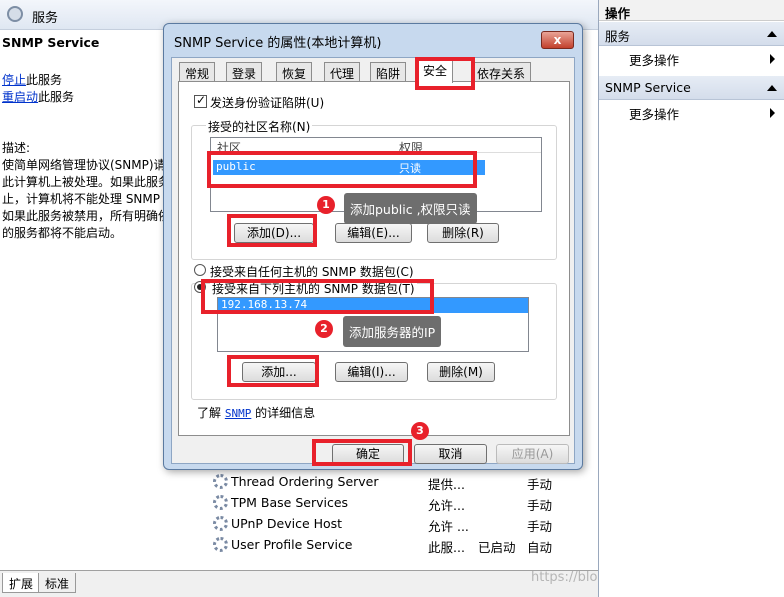  I want to click on accept-any-host-label: 接受来自任何主机的 SNMP 数据包(C), so click(312, 272).